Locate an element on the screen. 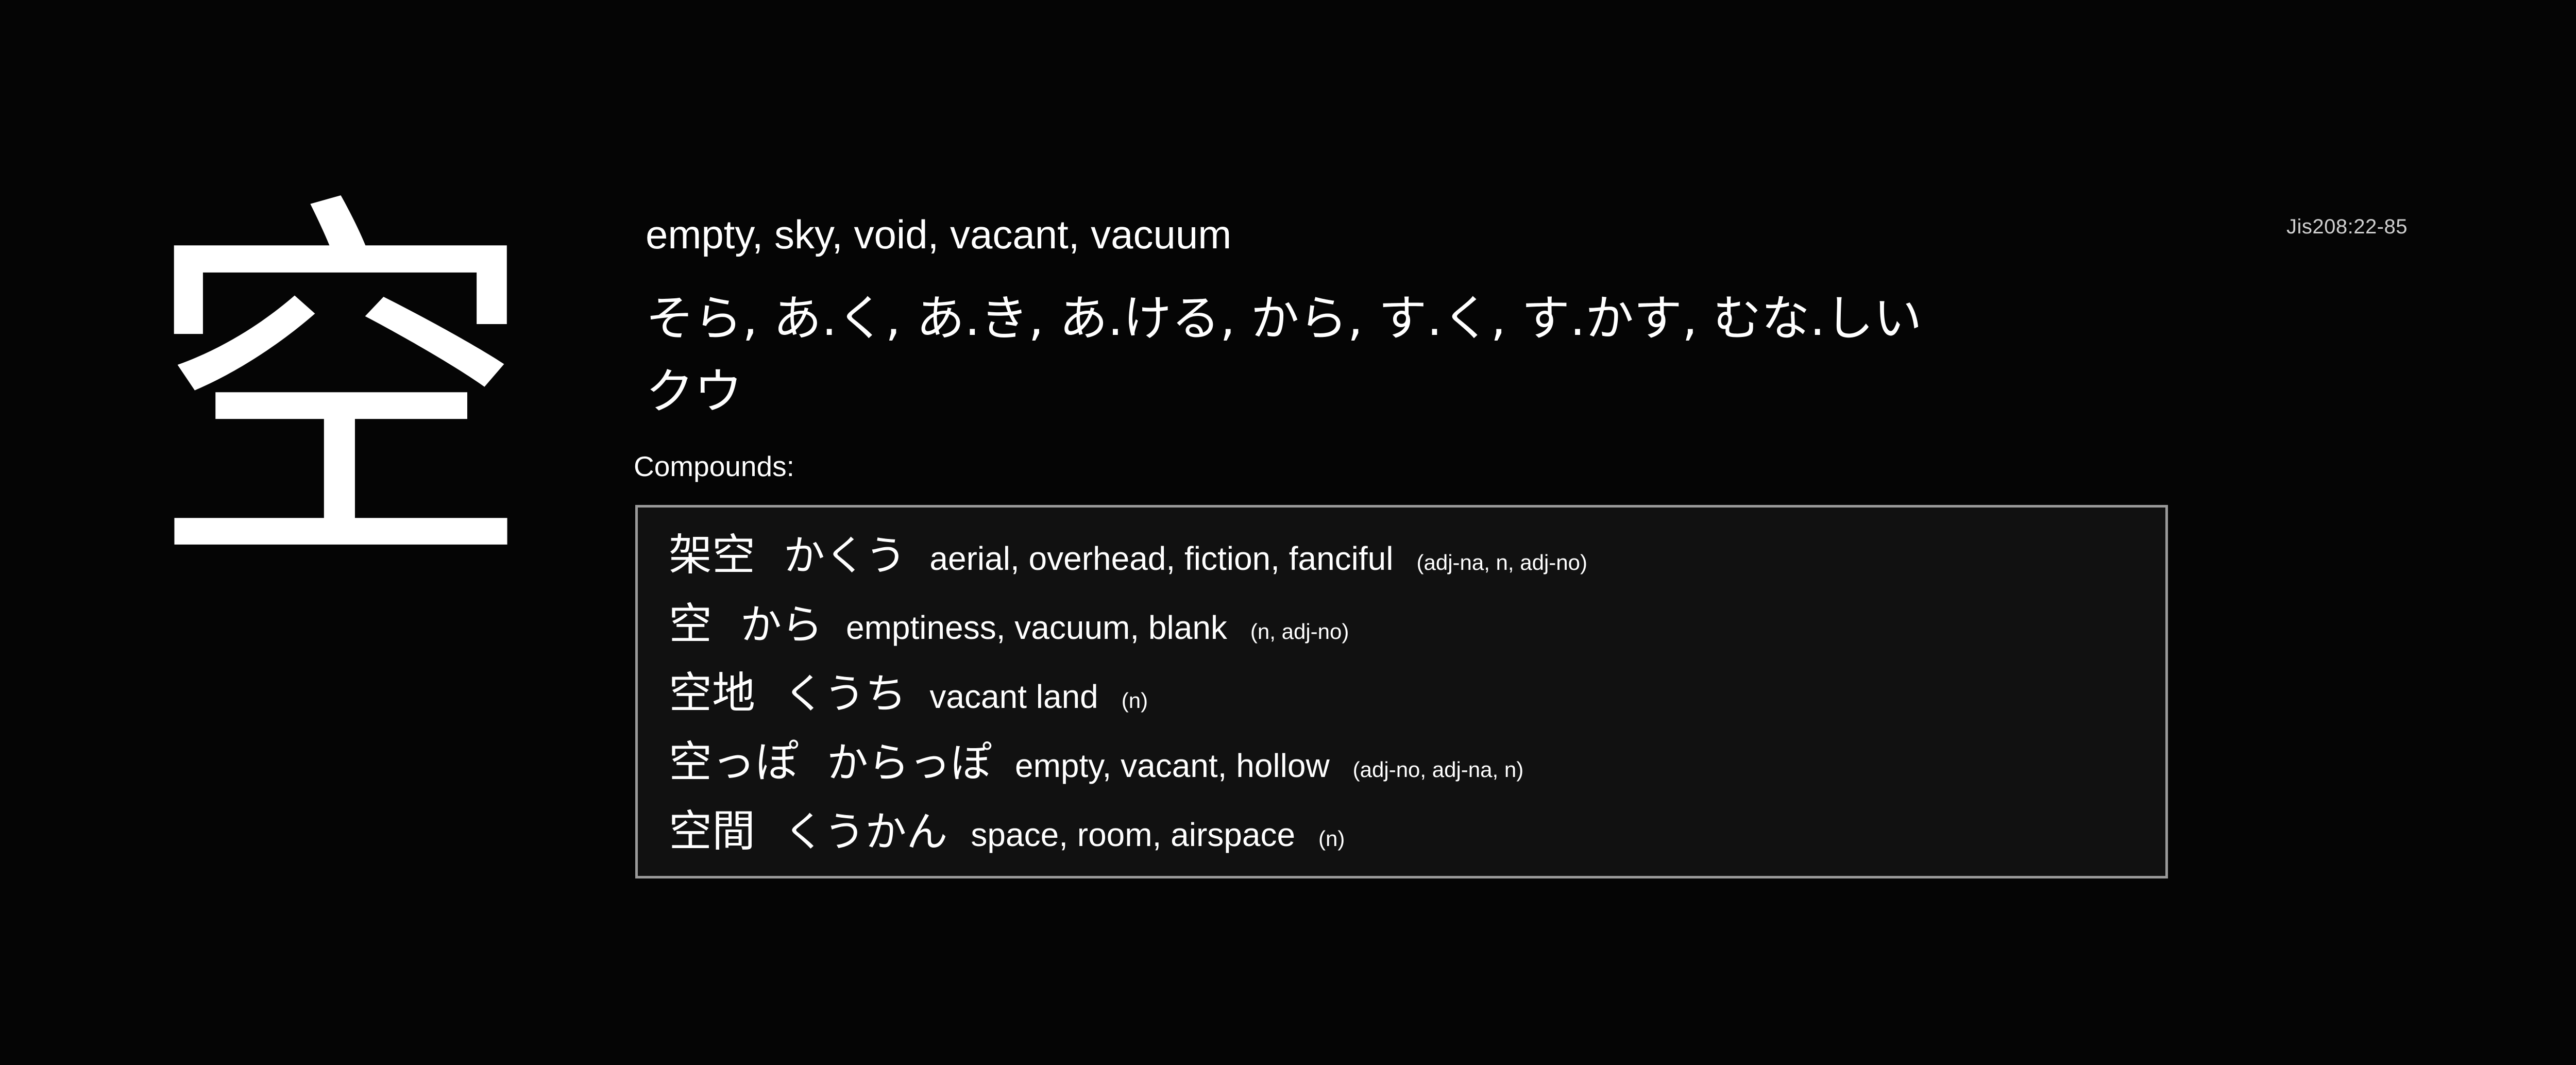  compound-word: 空地 is located at coordinates (712, 693).